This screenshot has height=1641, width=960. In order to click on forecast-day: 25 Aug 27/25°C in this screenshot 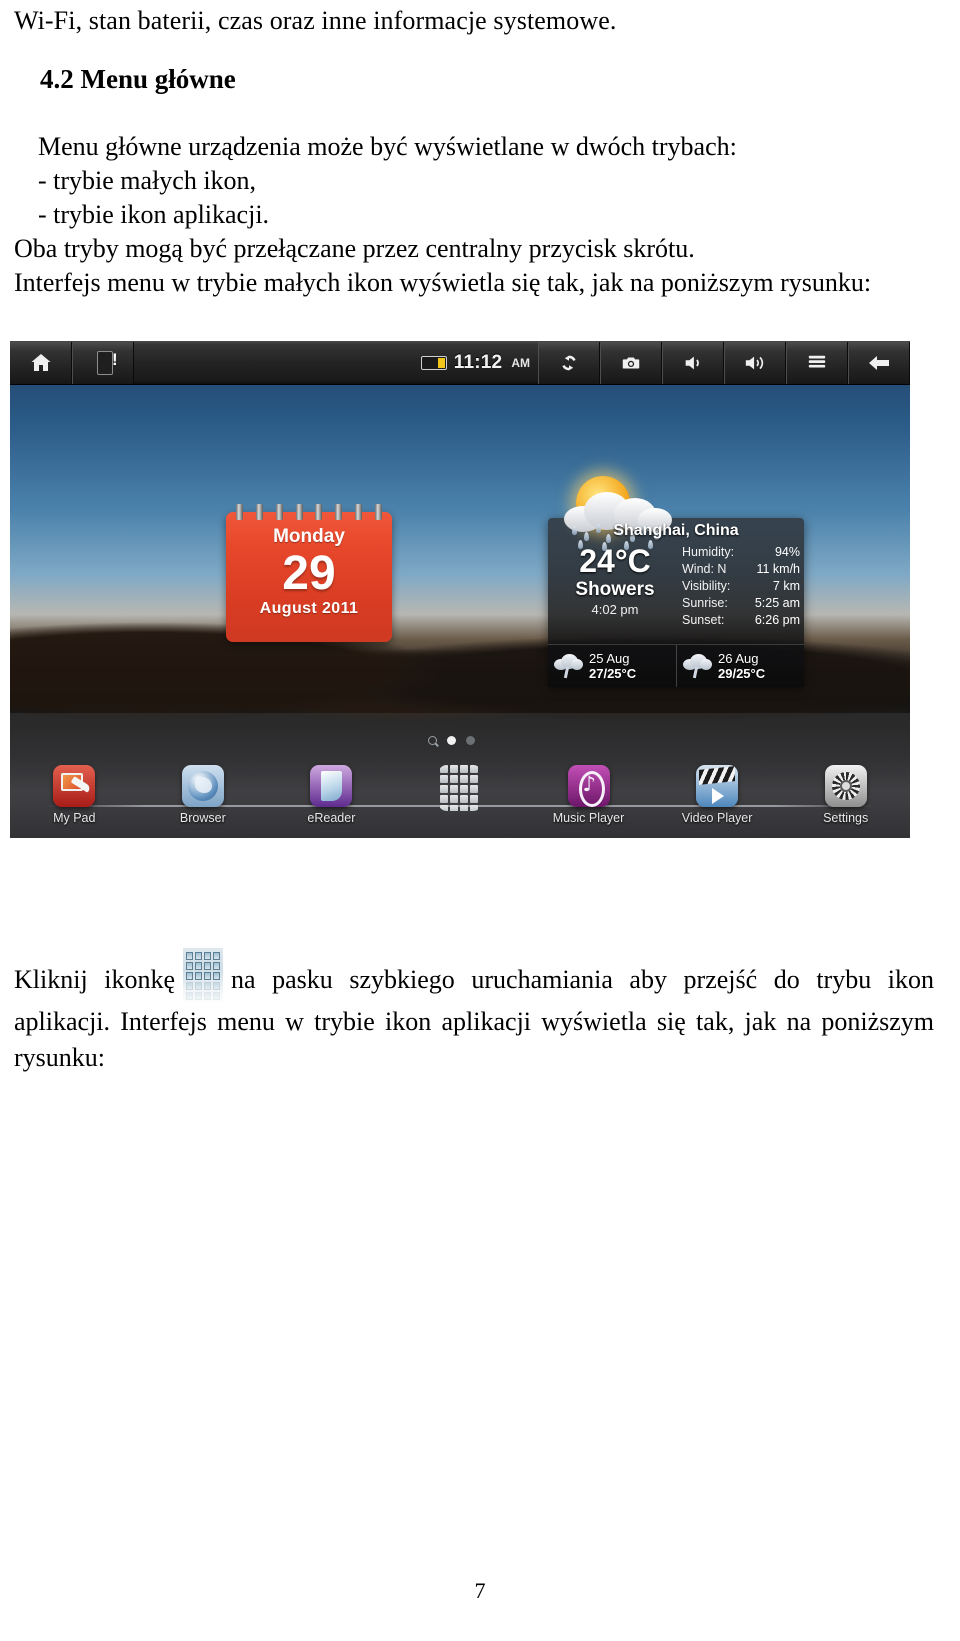, I will do `click(612, 666)`.